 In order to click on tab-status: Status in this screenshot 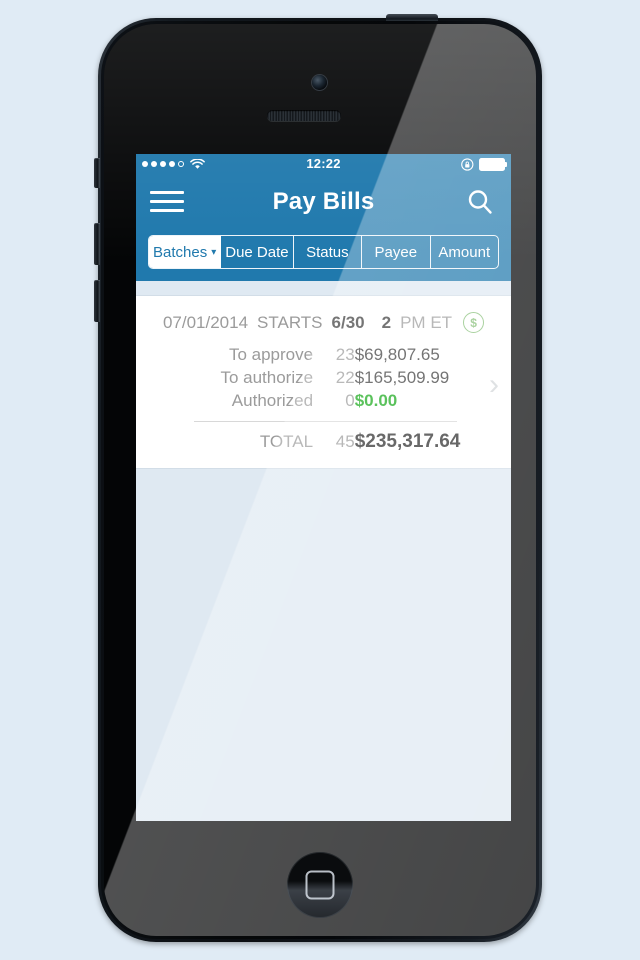, I will do `click(328, 252)`.